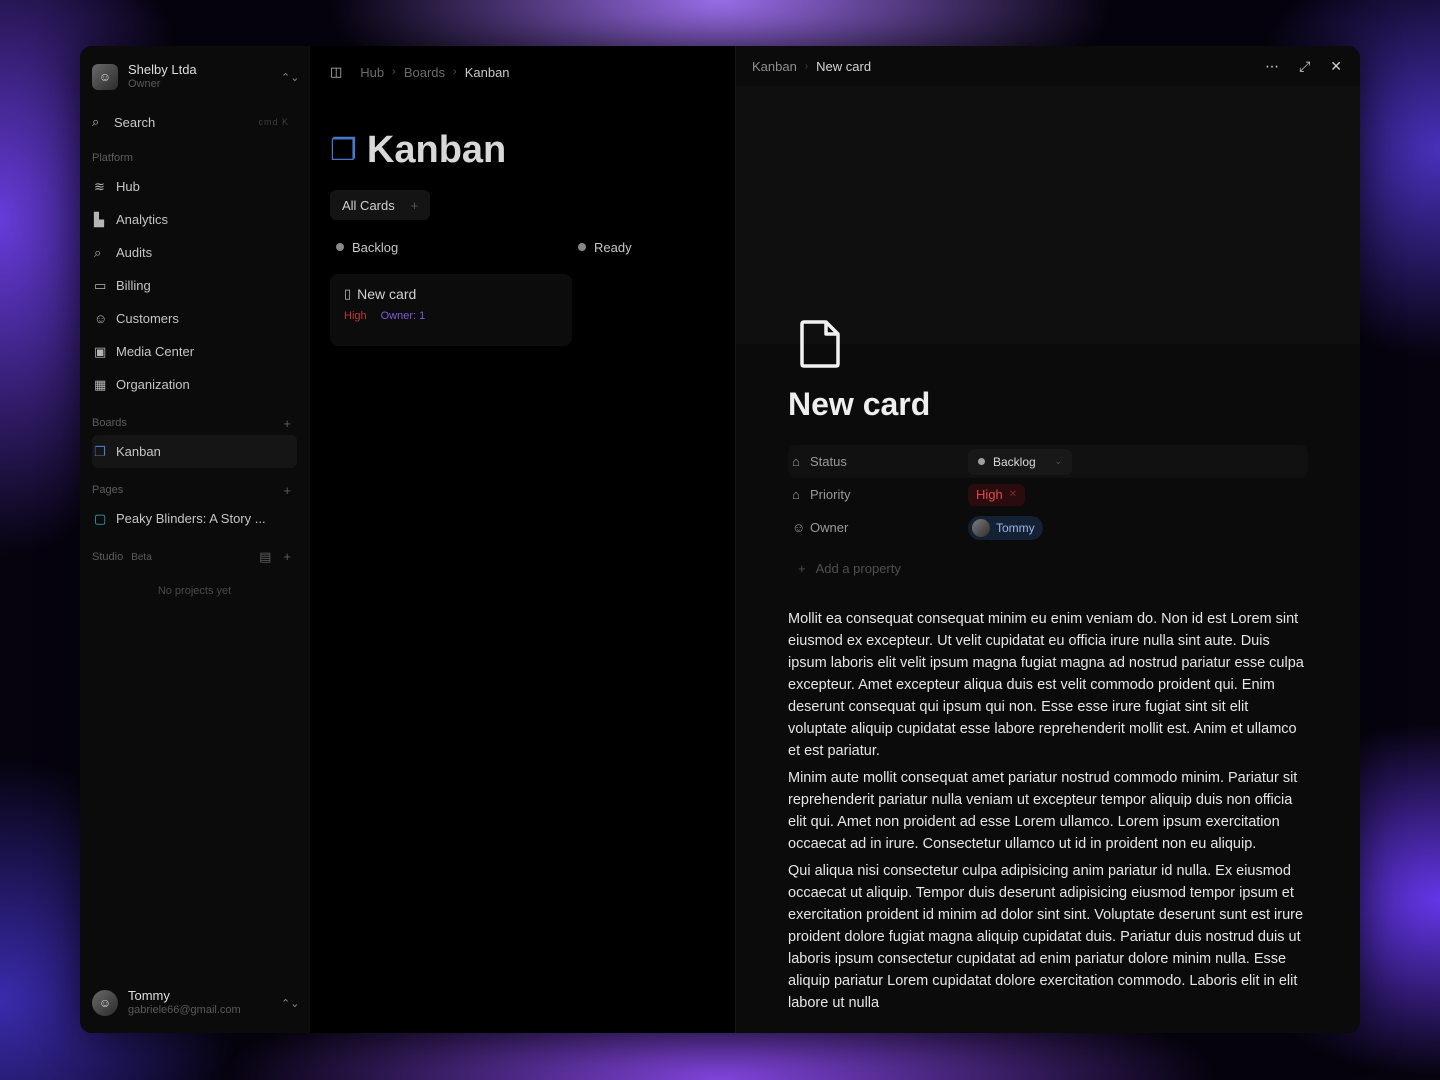 The height and width of the screenshot is (1080, 1440). I want to click on user-menu: ☺ Tommy gabriele66@gmail.com ⌃⌄, so click(195, 1003).